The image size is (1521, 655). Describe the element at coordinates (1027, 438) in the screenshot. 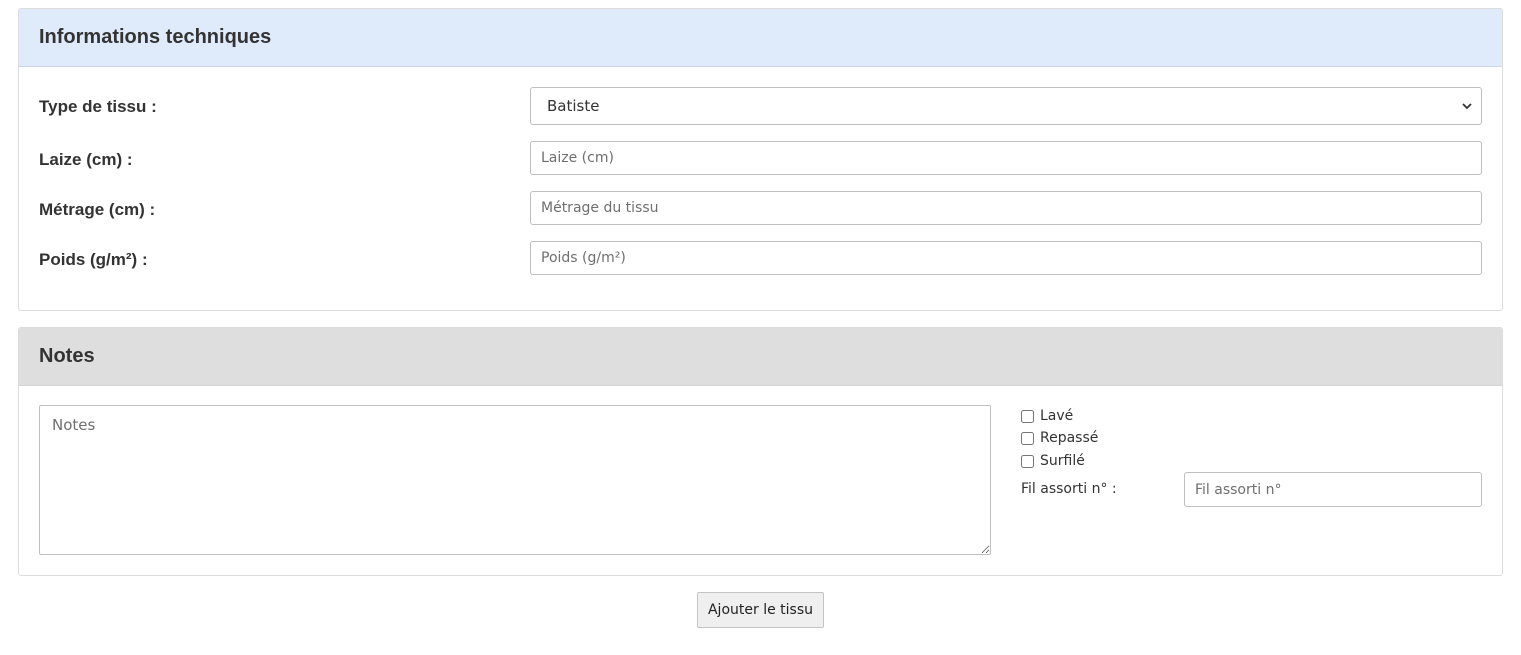

I see `ironed-checkbox` at that location.